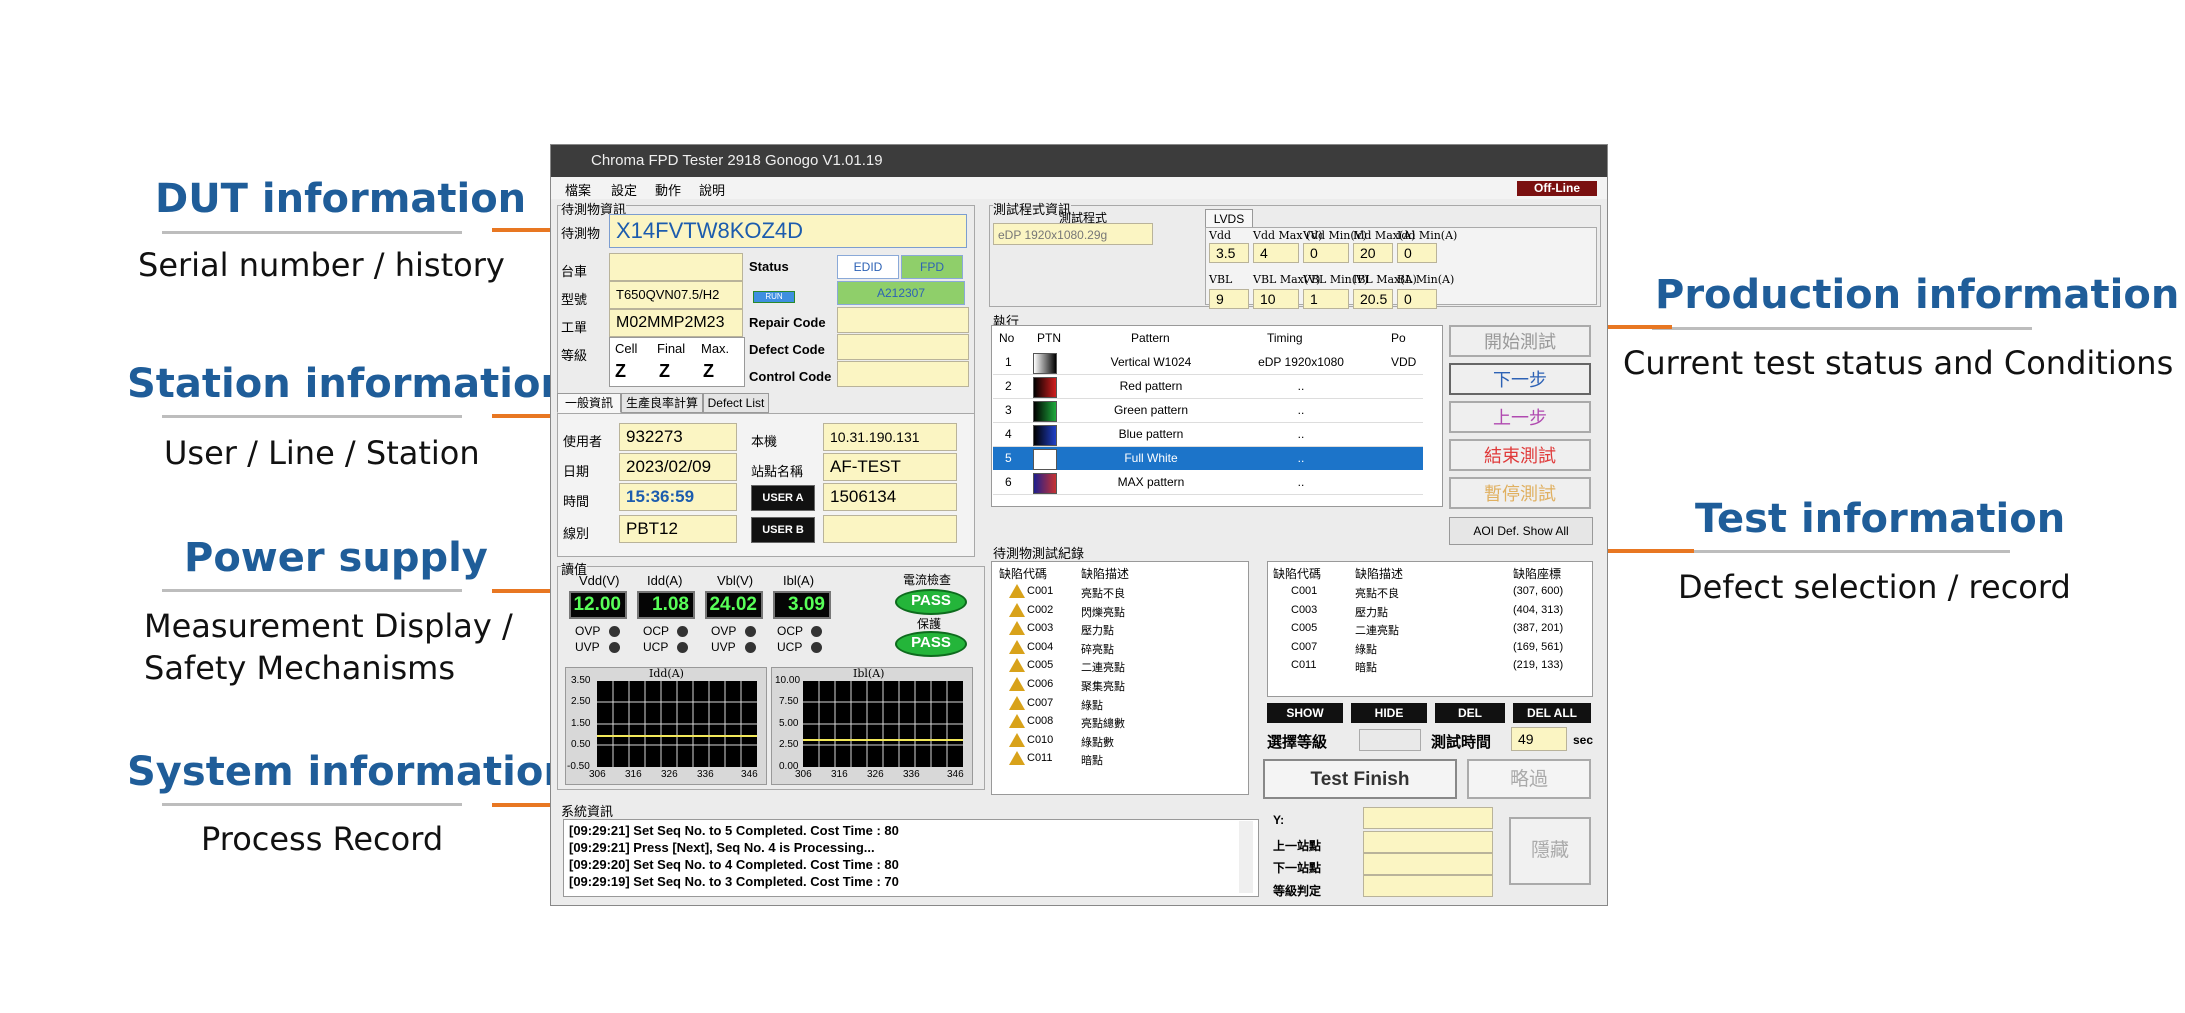 The height and width of the screenshot is (1013, 2185). What do you see at coordinates (1040, 591) in the screenshot?
I see `catalog-row-code: C001` at bounding box center [1040, 591].